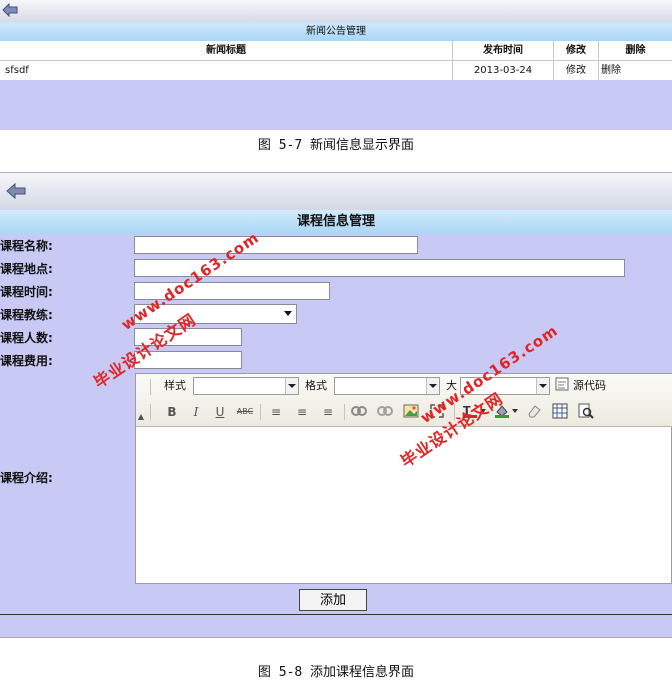 Image resolution: width=672 pixels, height=680 pixels. Describe the element at coordinates (26, 338) in the screenshot. I see `course-capacity-label: 课程人数:` at that location.